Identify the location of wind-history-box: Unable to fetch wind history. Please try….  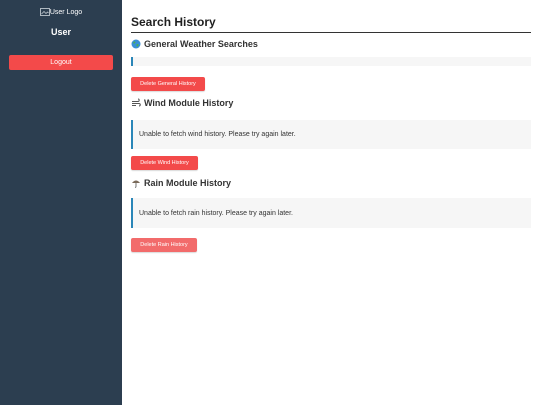
(331, 134).